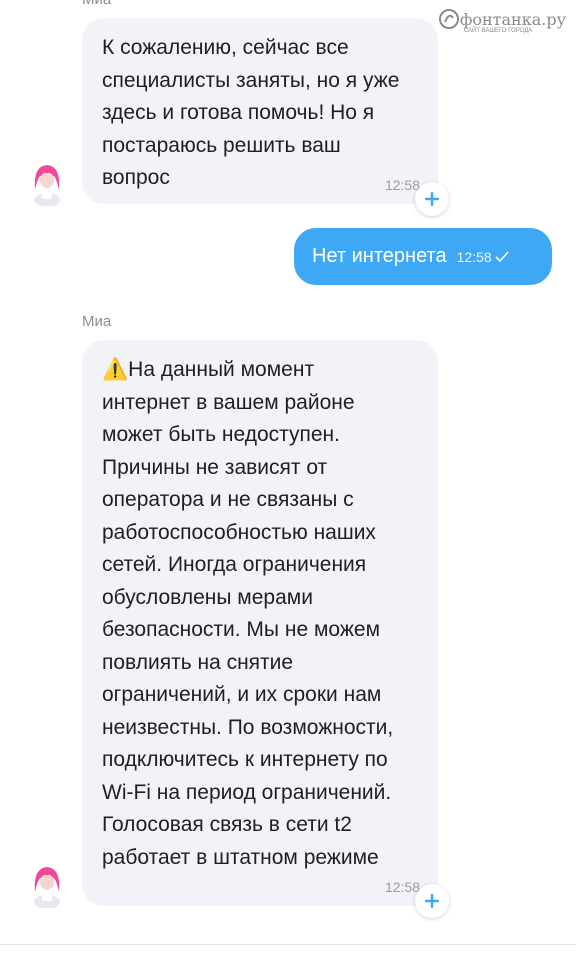 Image resolution: width=576 pixels, height=955 pixels. I want to click on message-text: Нет интернета, so click(379, 256).